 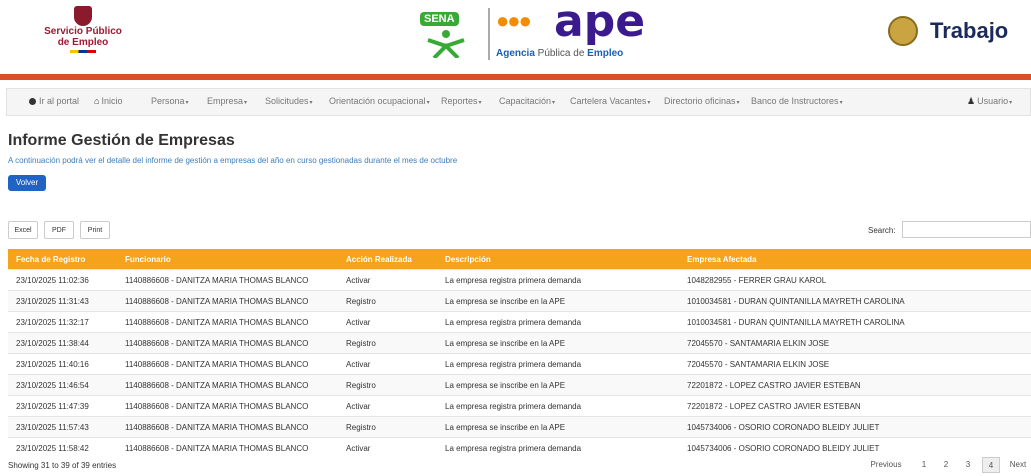 I want to click on previous-page-button: Previous, so click(x=886, y=465).